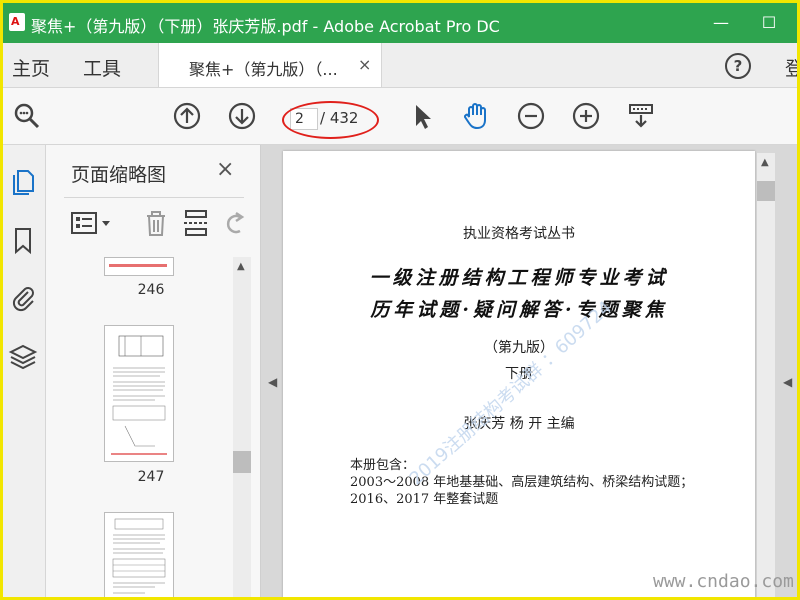 This screenshot has width=800, height=600. I want to click on next-page-icon, so click(242, 116).